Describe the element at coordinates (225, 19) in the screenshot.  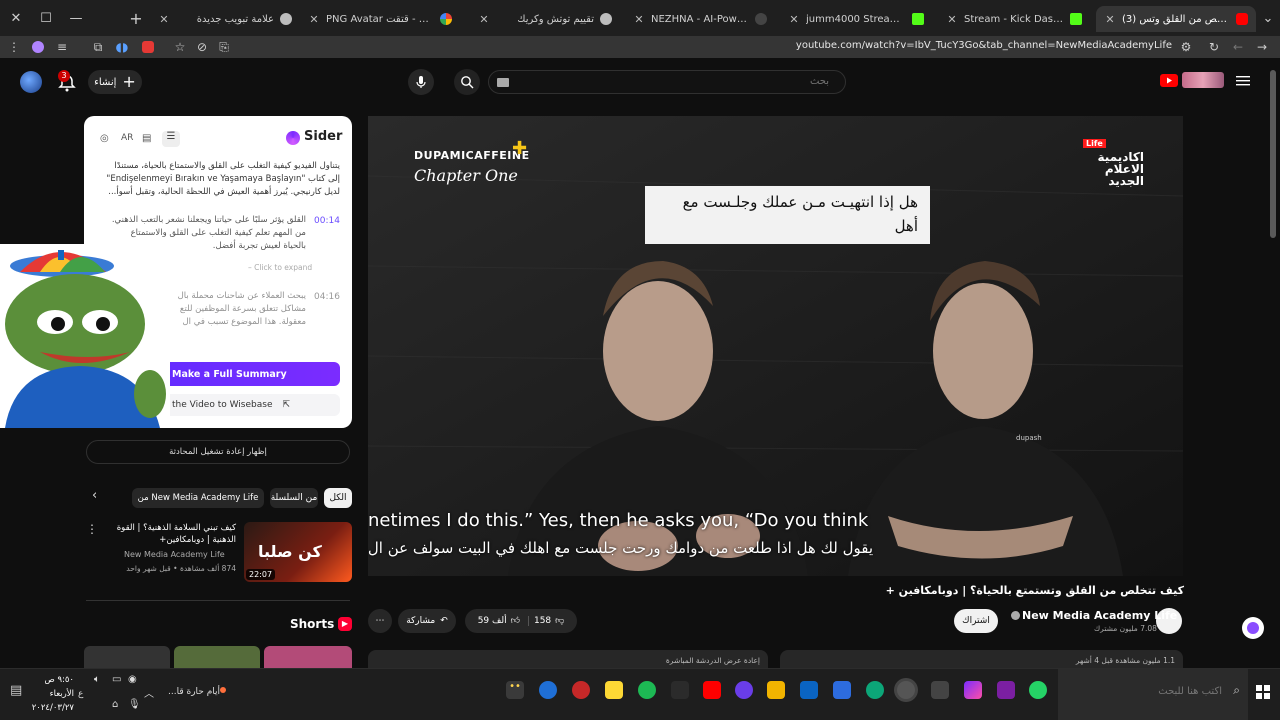
I see `tab-new-tab: ✕ علامة تبويب جديدة` at that location.